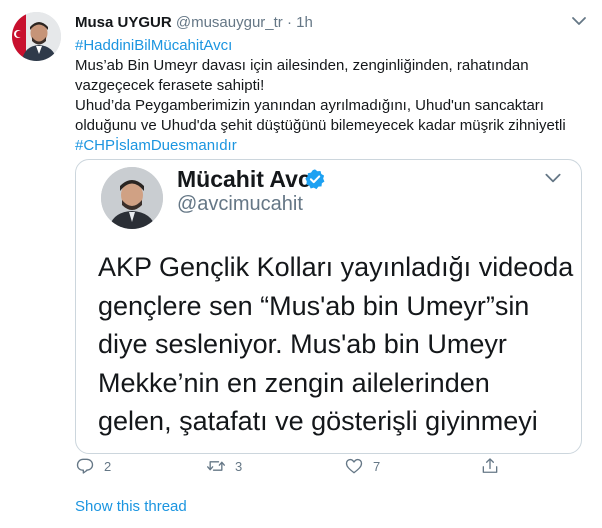 The width and height of the screenshot is (602, 528). Describe the element at coordinates (315, 179) in the screenshot. I see `verified-badge-icon` at that location.